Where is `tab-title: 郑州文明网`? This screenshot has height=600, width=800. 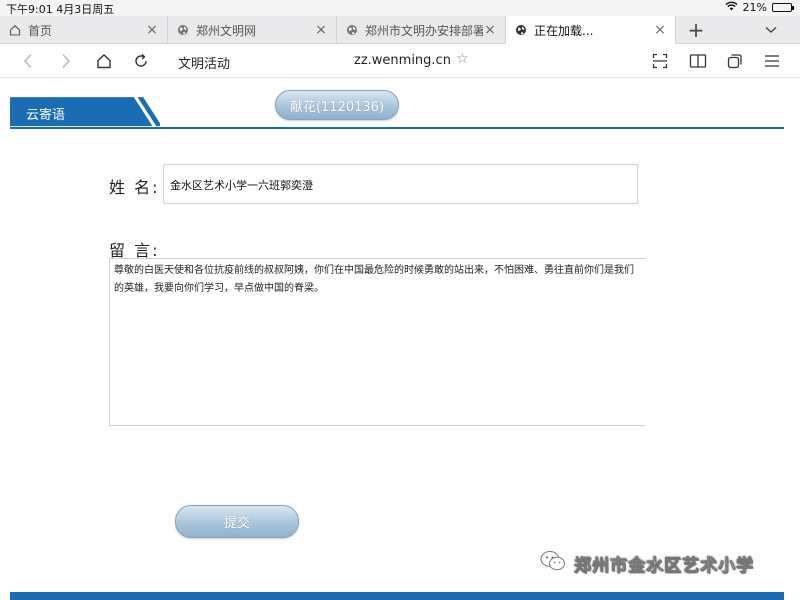
tab-title: 郑州文明网 is located at coordinates (226, 30).